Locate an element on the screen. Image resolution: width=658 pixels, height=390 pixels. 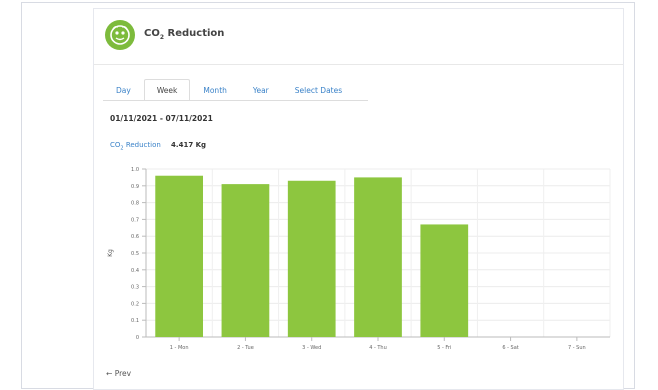
leaf-face-icon is located at coordinates (120, 35).